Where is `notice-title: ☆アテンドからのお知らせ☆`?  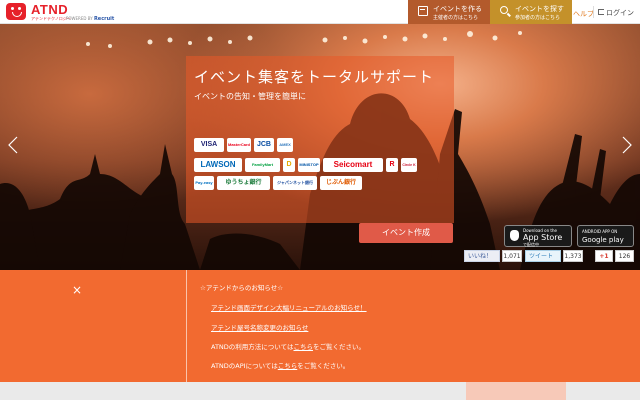
notice-title: ☆アテンドからのお知らせ☆ is located at coordinates (242, 288).